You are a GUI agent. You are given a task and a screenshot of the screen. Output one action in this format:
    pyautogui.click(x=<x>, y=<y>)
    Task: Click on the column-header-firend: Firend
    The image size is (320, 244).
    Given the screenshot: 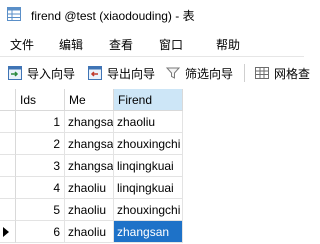 What is the action you would take?
    pyautogui.click(x=148, y=100)
    